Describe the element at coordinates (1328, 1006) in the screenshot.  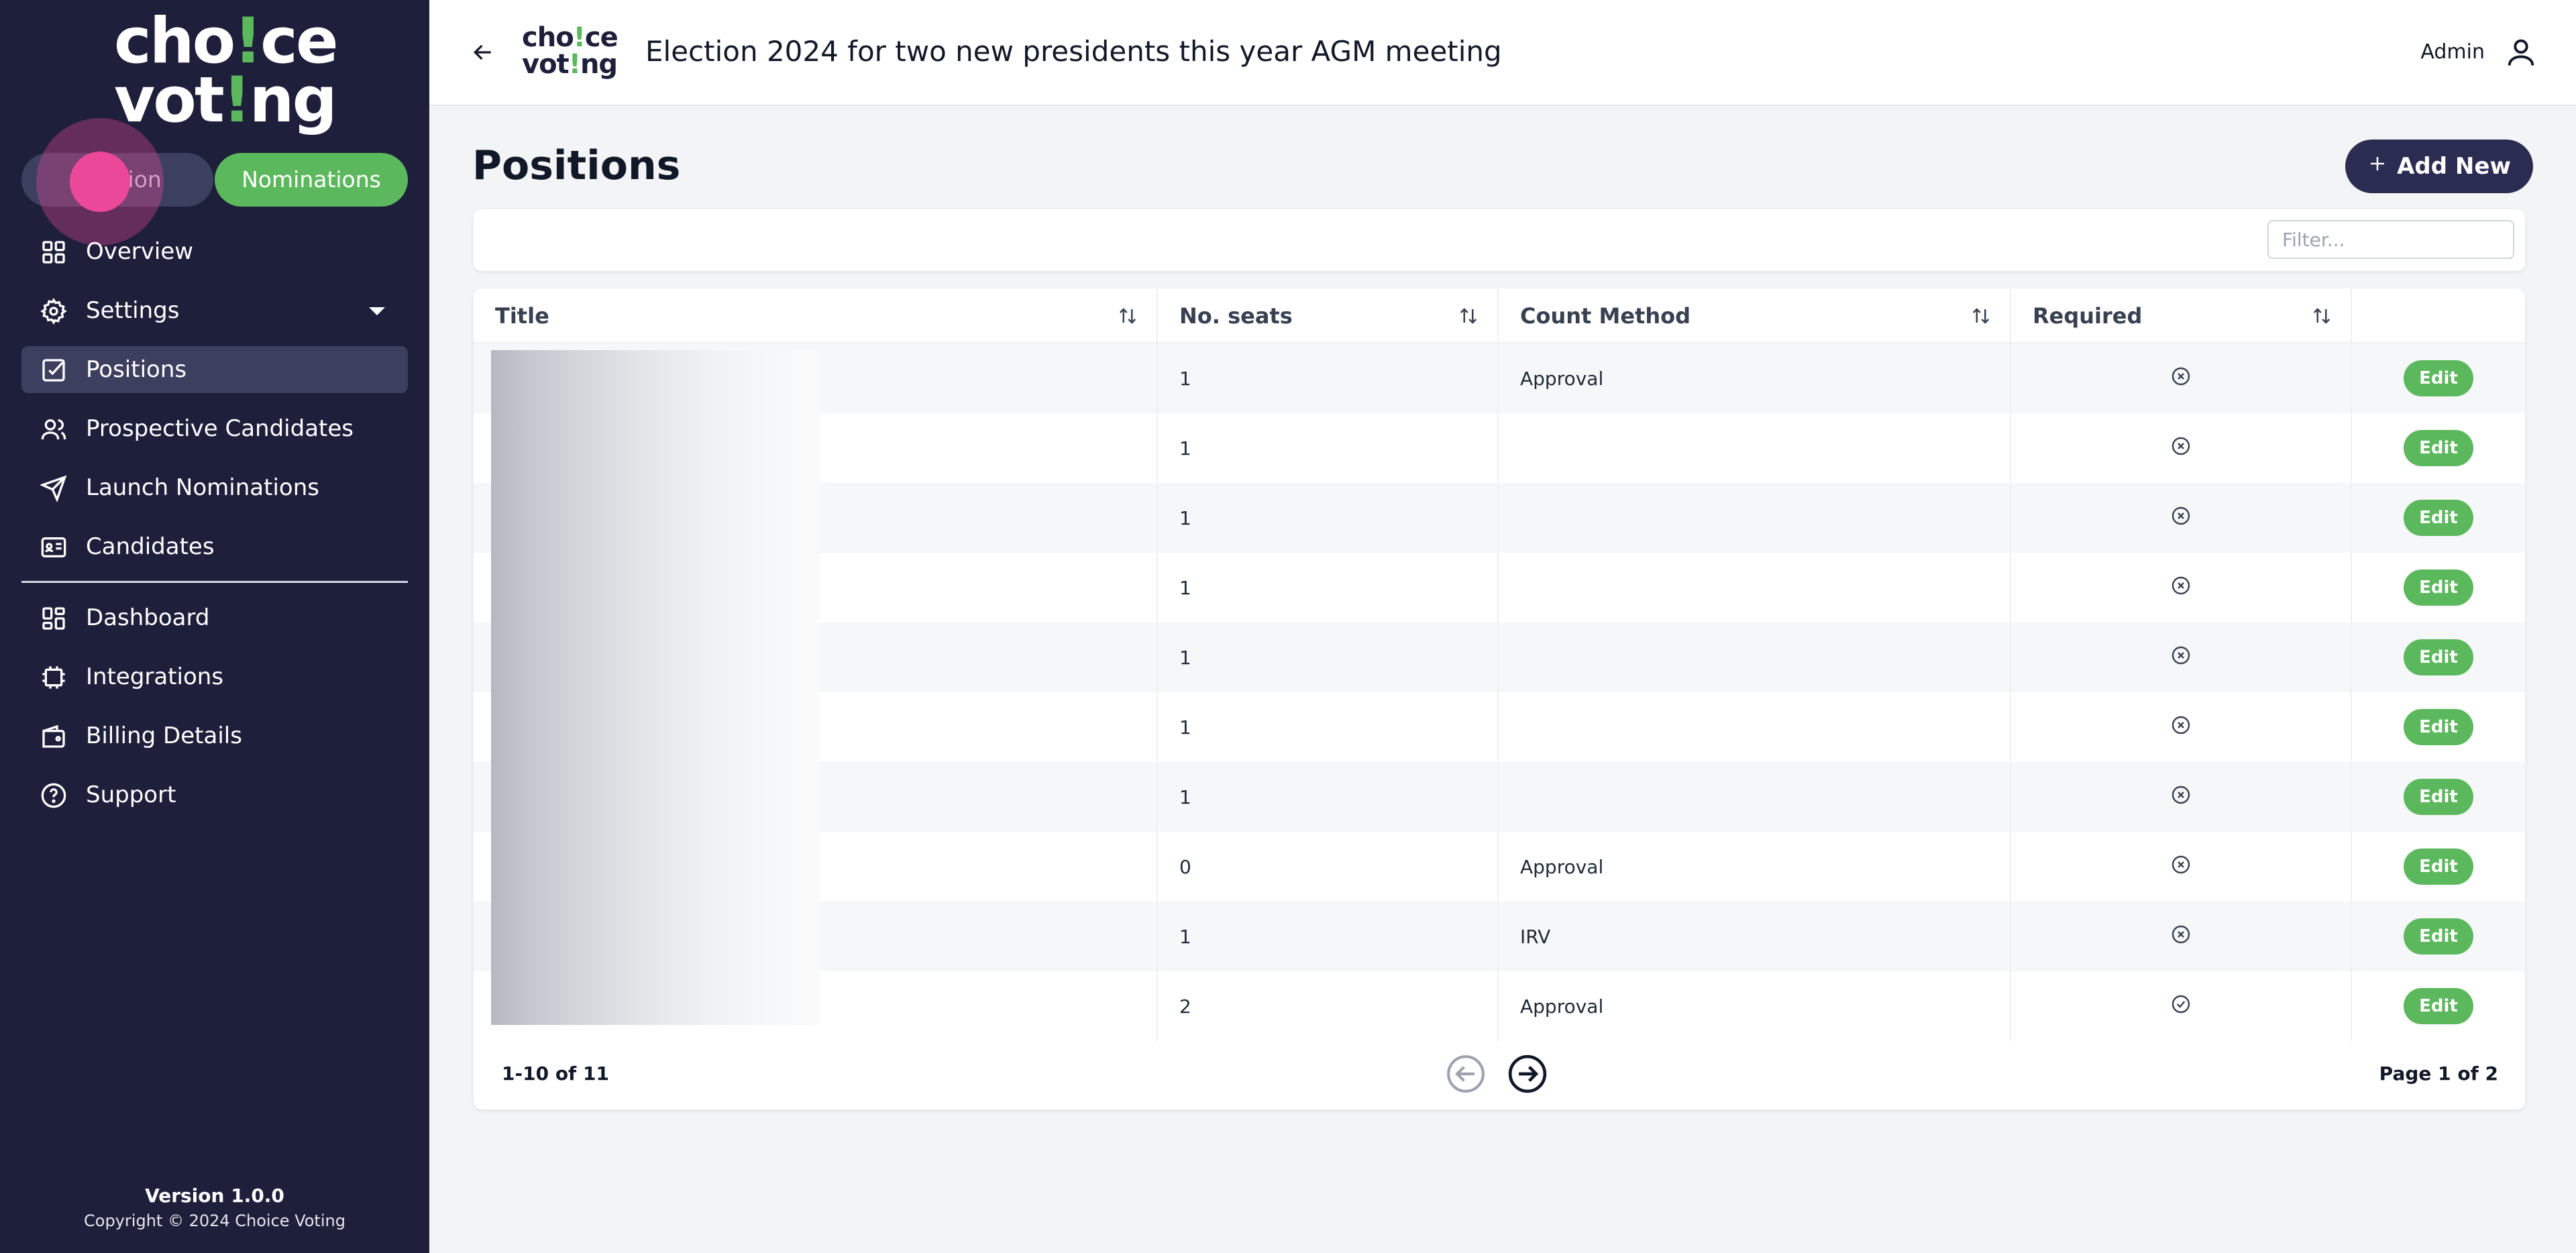
I see `seats-cell: 2` at that location.